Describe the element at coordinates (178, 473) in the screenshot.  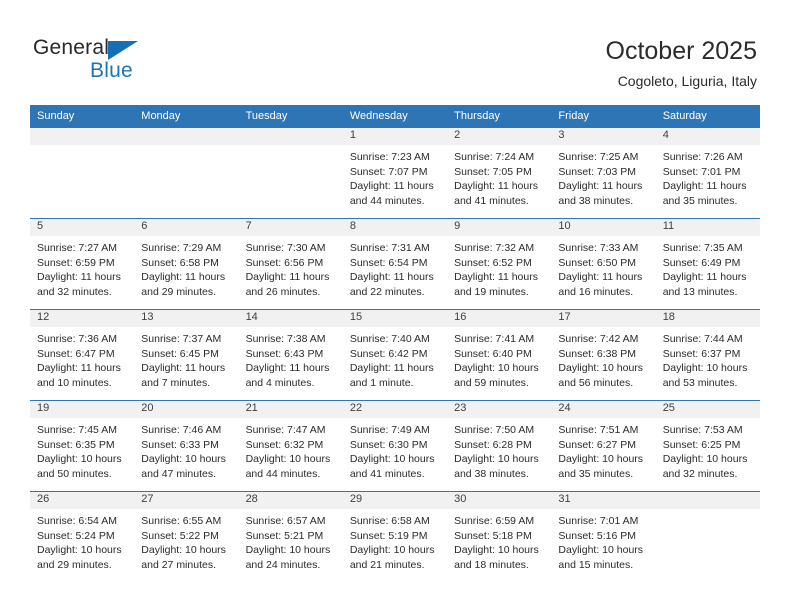
I see `day-detail-line: and 47 minutes.` at that location.